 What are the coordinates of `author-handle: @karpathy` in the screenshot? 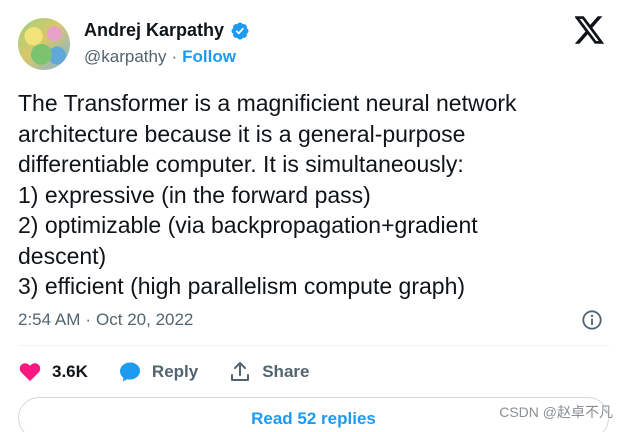 It's located at (125, 57).